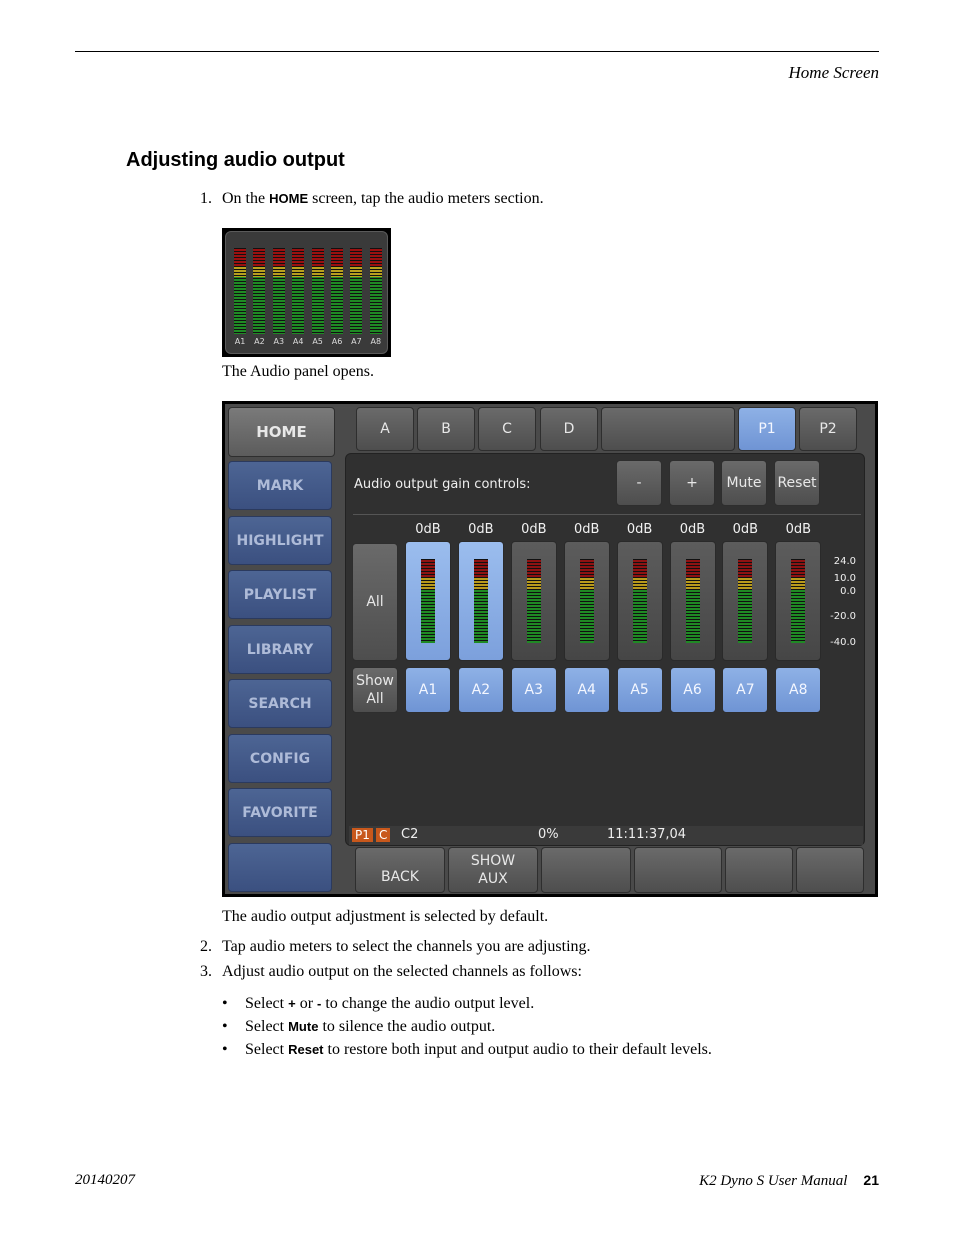  What do you see at coordinates (303, 1026) in the screenshot?
I see `keyword-mute: Mute` at bounding box center [303, 1026].